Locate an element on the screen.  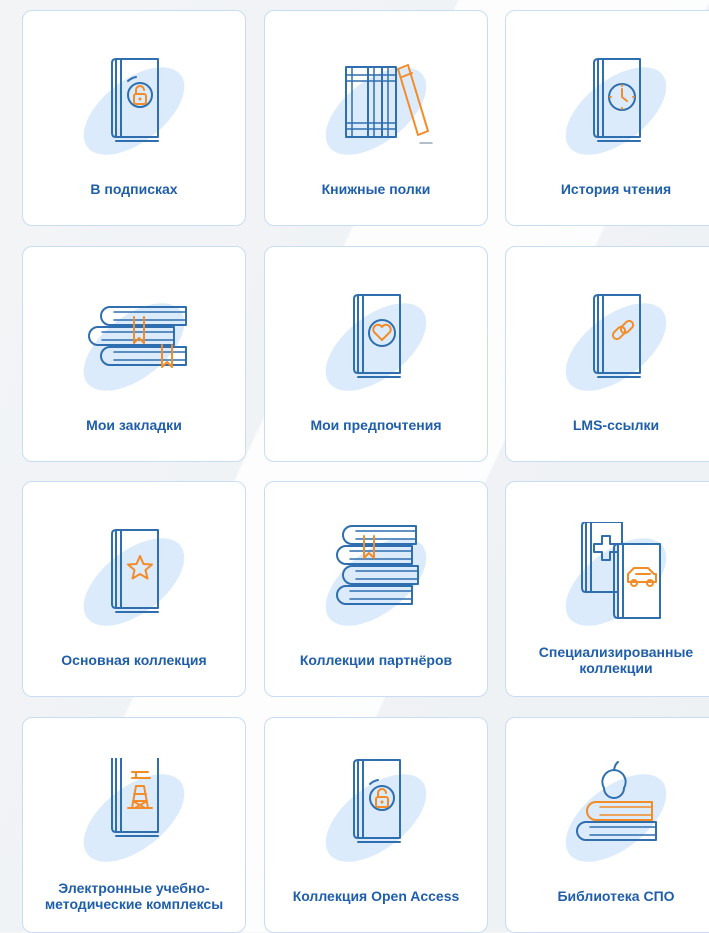
medical-auto-books-icon is located at coordinates (621, 570).